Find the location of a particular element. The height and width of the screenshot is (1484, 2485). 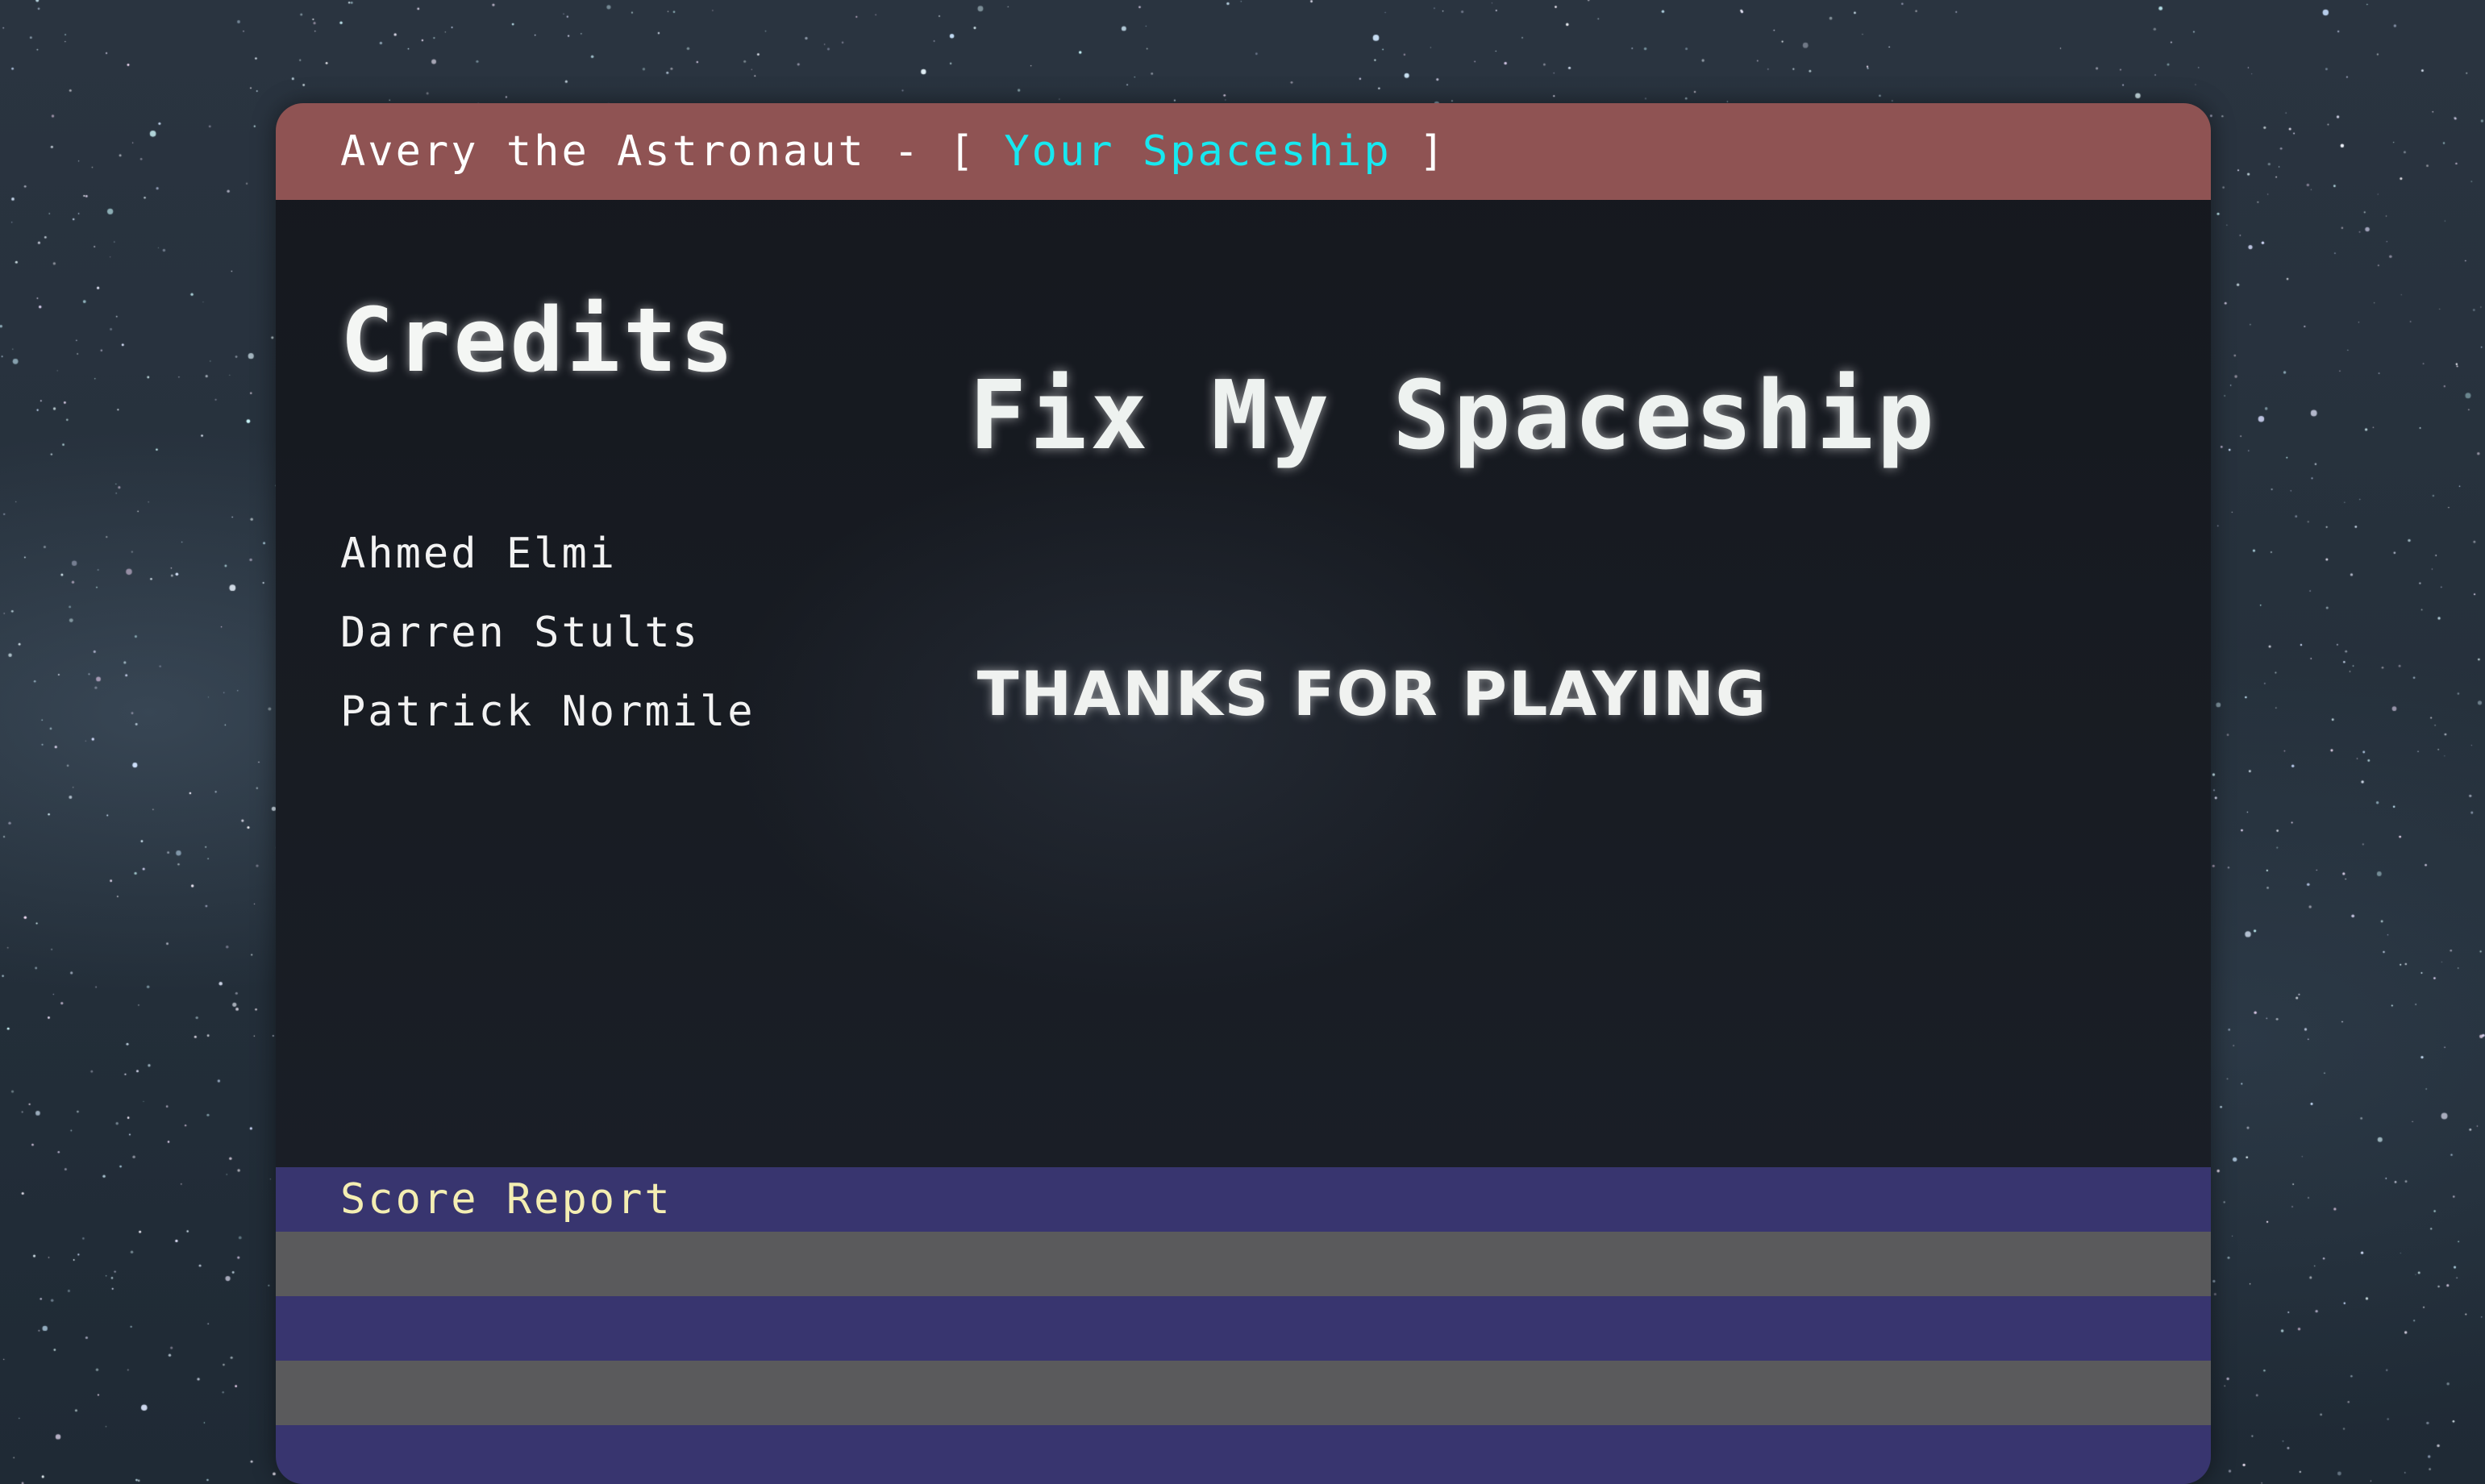

score-report-header: Score Report is located at coordinates (1243, 1199).